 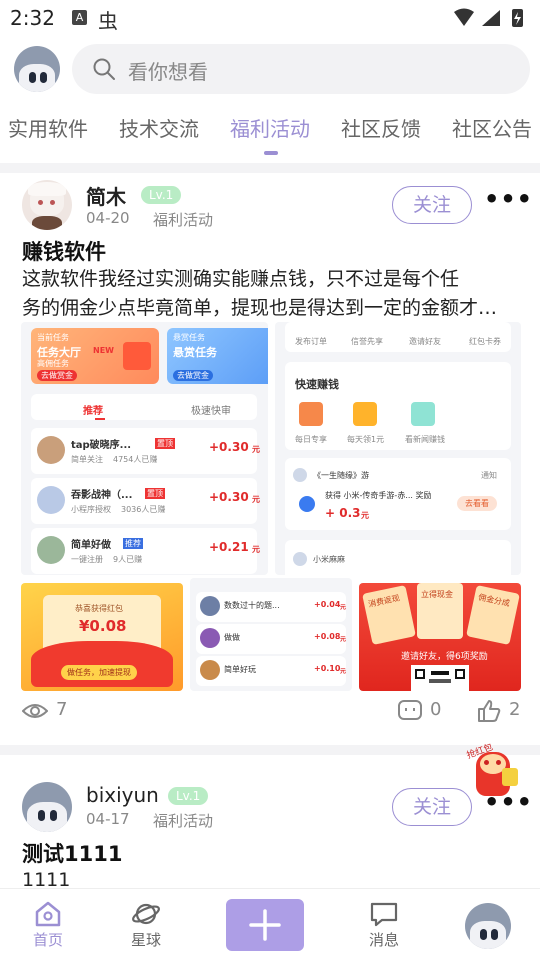 I want to click on post-date: 04-20, so click(x=108, y=218).